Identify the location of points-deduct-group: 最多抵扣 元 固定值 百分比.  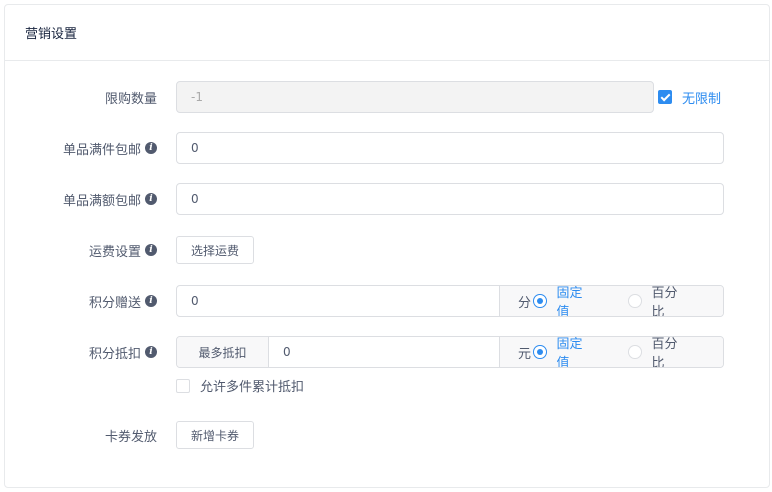
(450, 352).